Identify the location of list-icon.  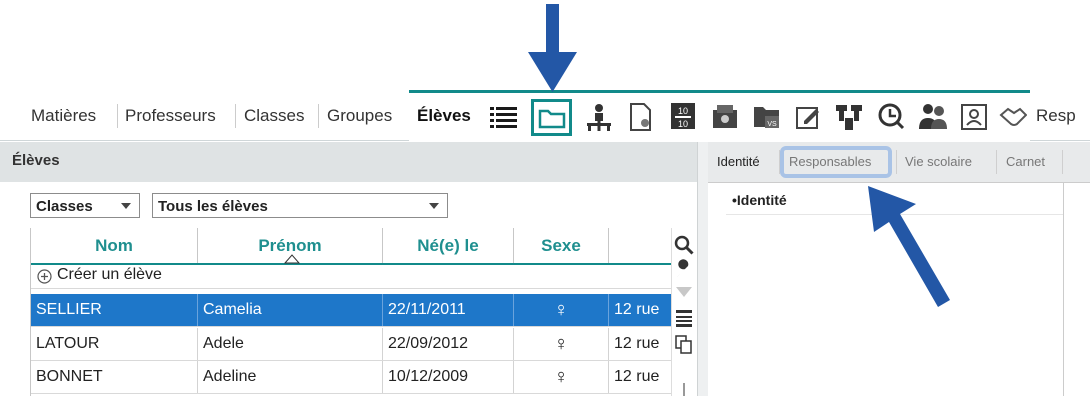
(504, 117).